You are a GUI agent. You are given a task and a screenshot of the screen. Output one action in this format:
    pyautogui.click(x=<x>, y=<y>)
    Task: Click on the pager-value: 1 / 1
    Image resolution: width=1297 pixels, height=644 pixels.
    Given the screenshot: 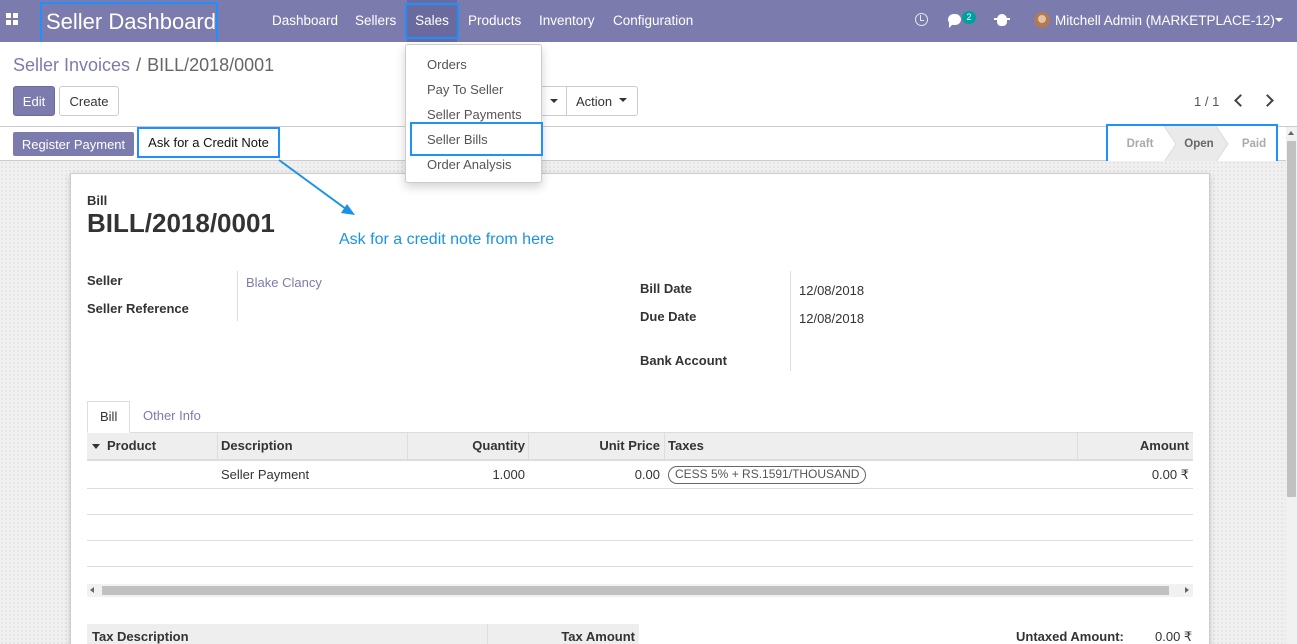 What is the action you would take?
    pyautogui.click(x=1207, y=101)
    